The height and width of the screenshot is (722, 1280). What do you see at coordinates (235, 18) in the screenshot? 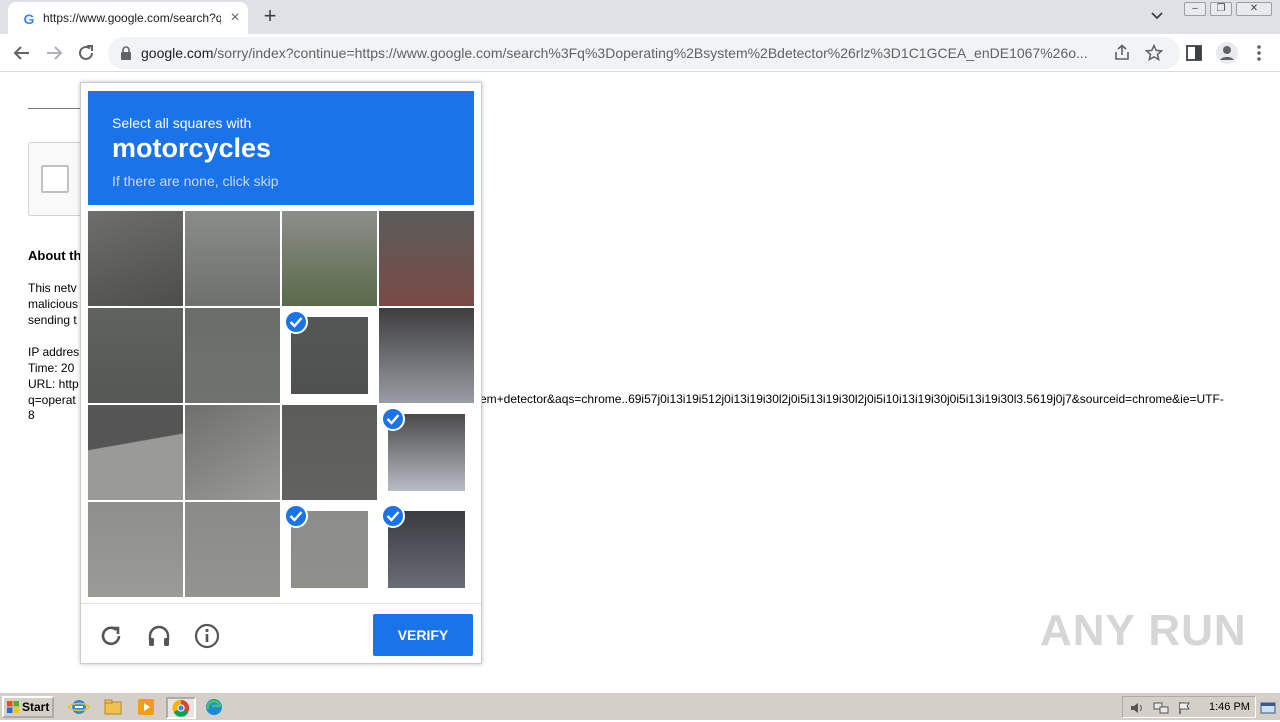
I see `tab-close-icon: ×` at bounding box center [235, 18].